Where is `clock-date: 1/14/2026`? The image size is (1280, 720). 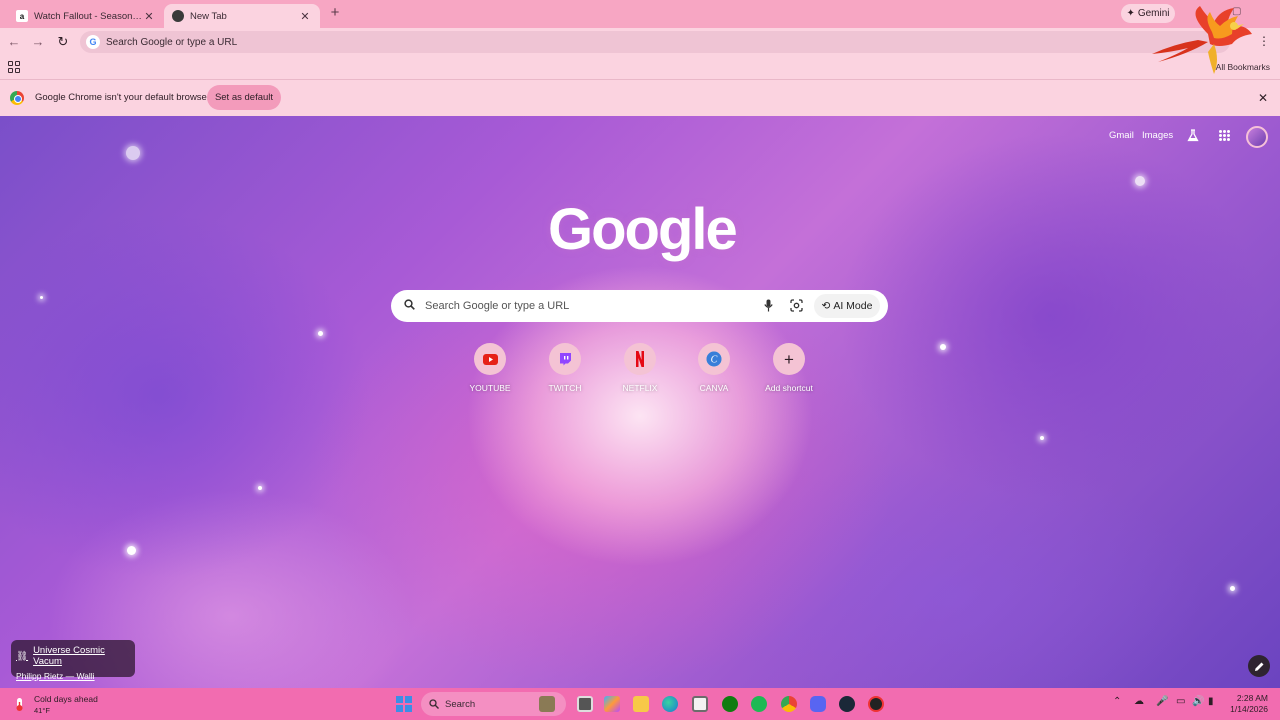
clock-date: 1/14/2026 is located at coordinates (1249, 709).